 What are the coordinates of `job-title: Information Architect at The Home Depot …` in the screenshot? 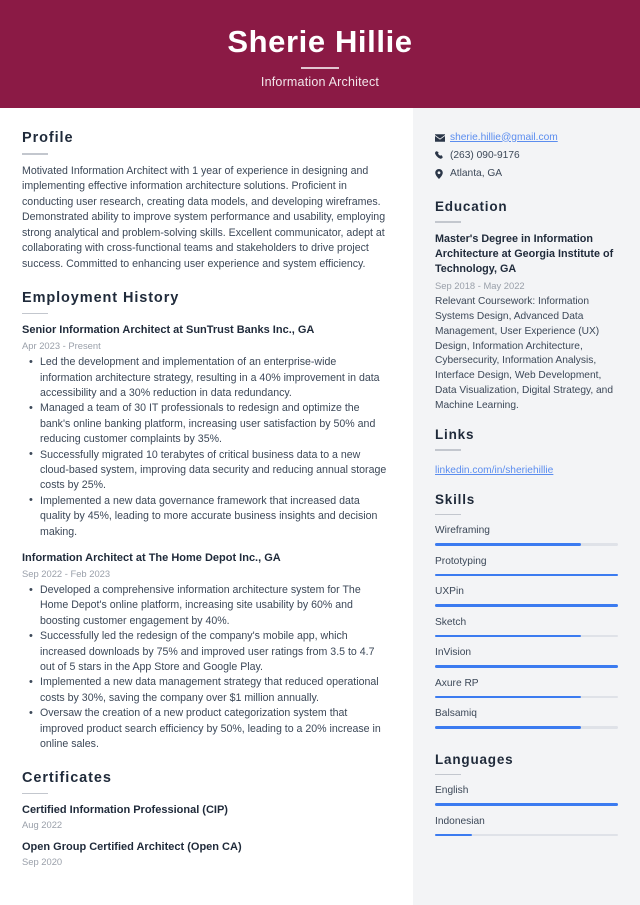 It's located at (151, 558).